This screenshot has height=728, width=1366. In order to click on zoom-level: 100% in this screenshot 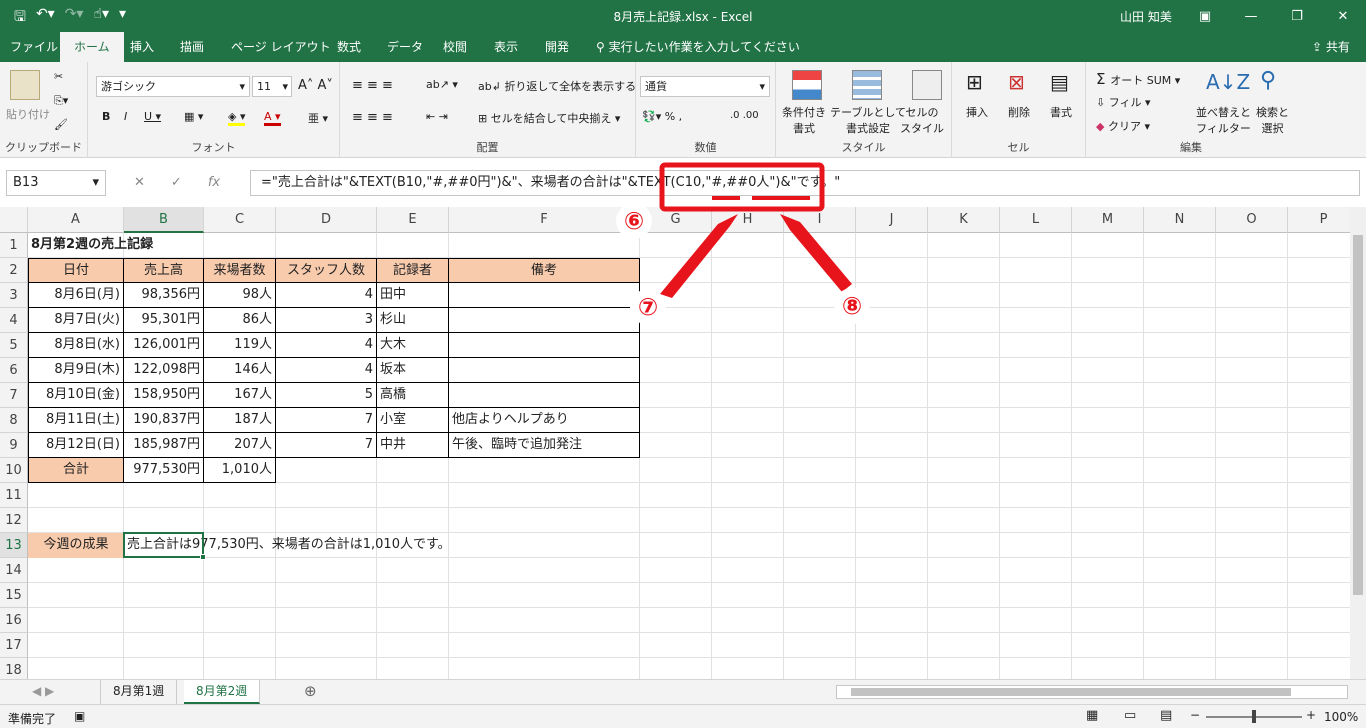, I will do `click(1341, 717)`.